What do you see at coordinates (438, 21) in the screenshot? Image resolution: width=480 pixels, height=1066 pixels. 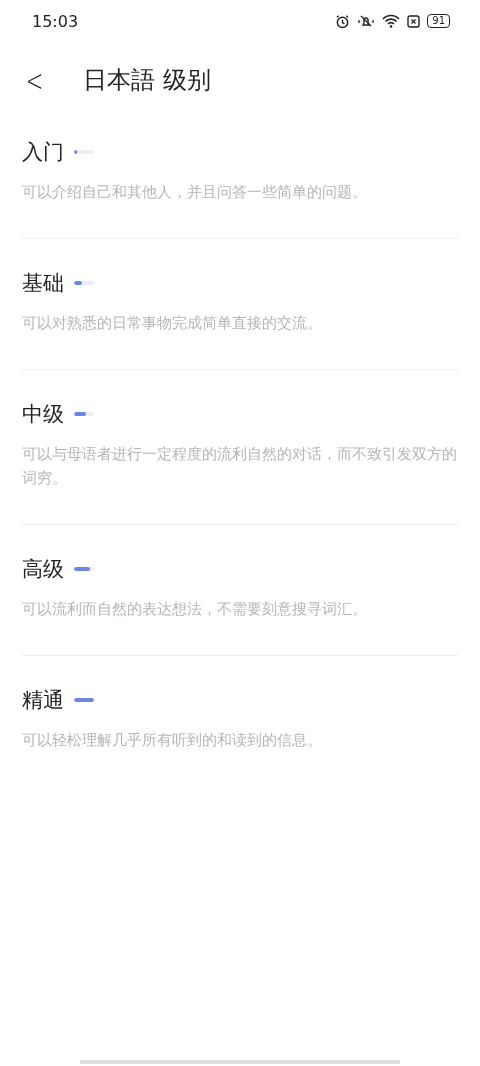 I see `battery-indicator: 91` at bounding box center [438, 21].